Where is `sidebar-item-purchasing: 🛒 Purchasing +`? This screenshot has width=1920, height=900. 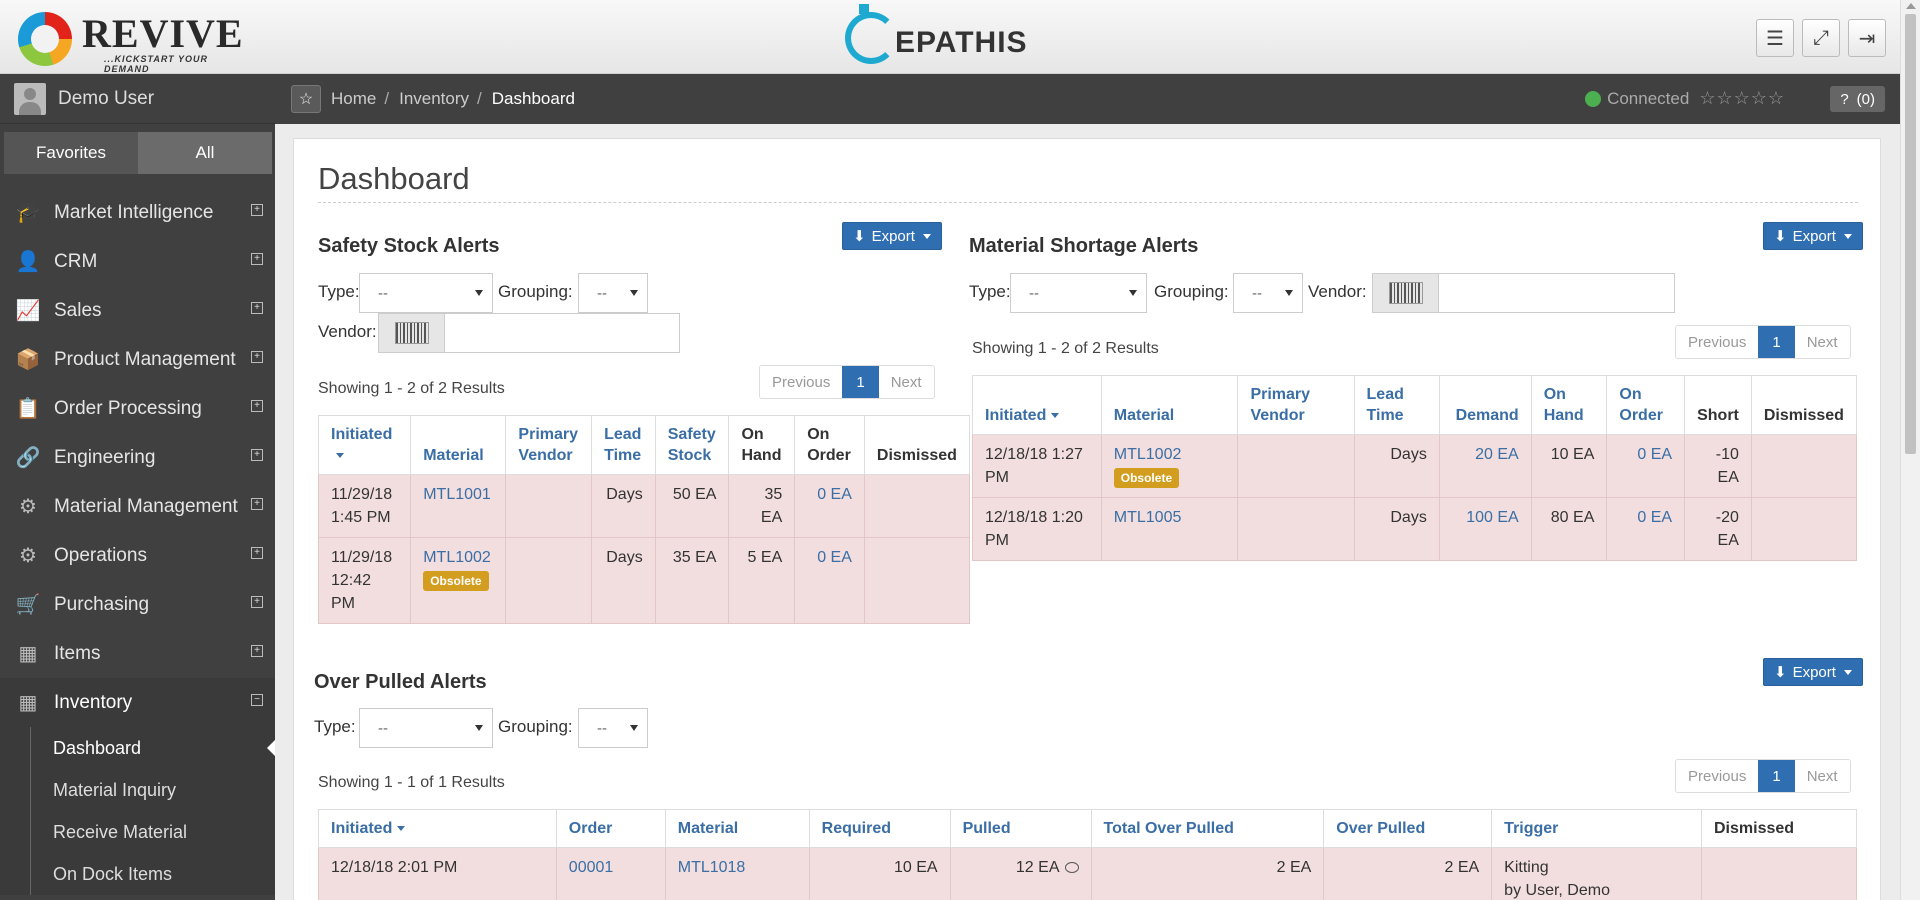
sidebar-item-purchasing: 🛒 Purchasing + is located at coordinates (137, 604).